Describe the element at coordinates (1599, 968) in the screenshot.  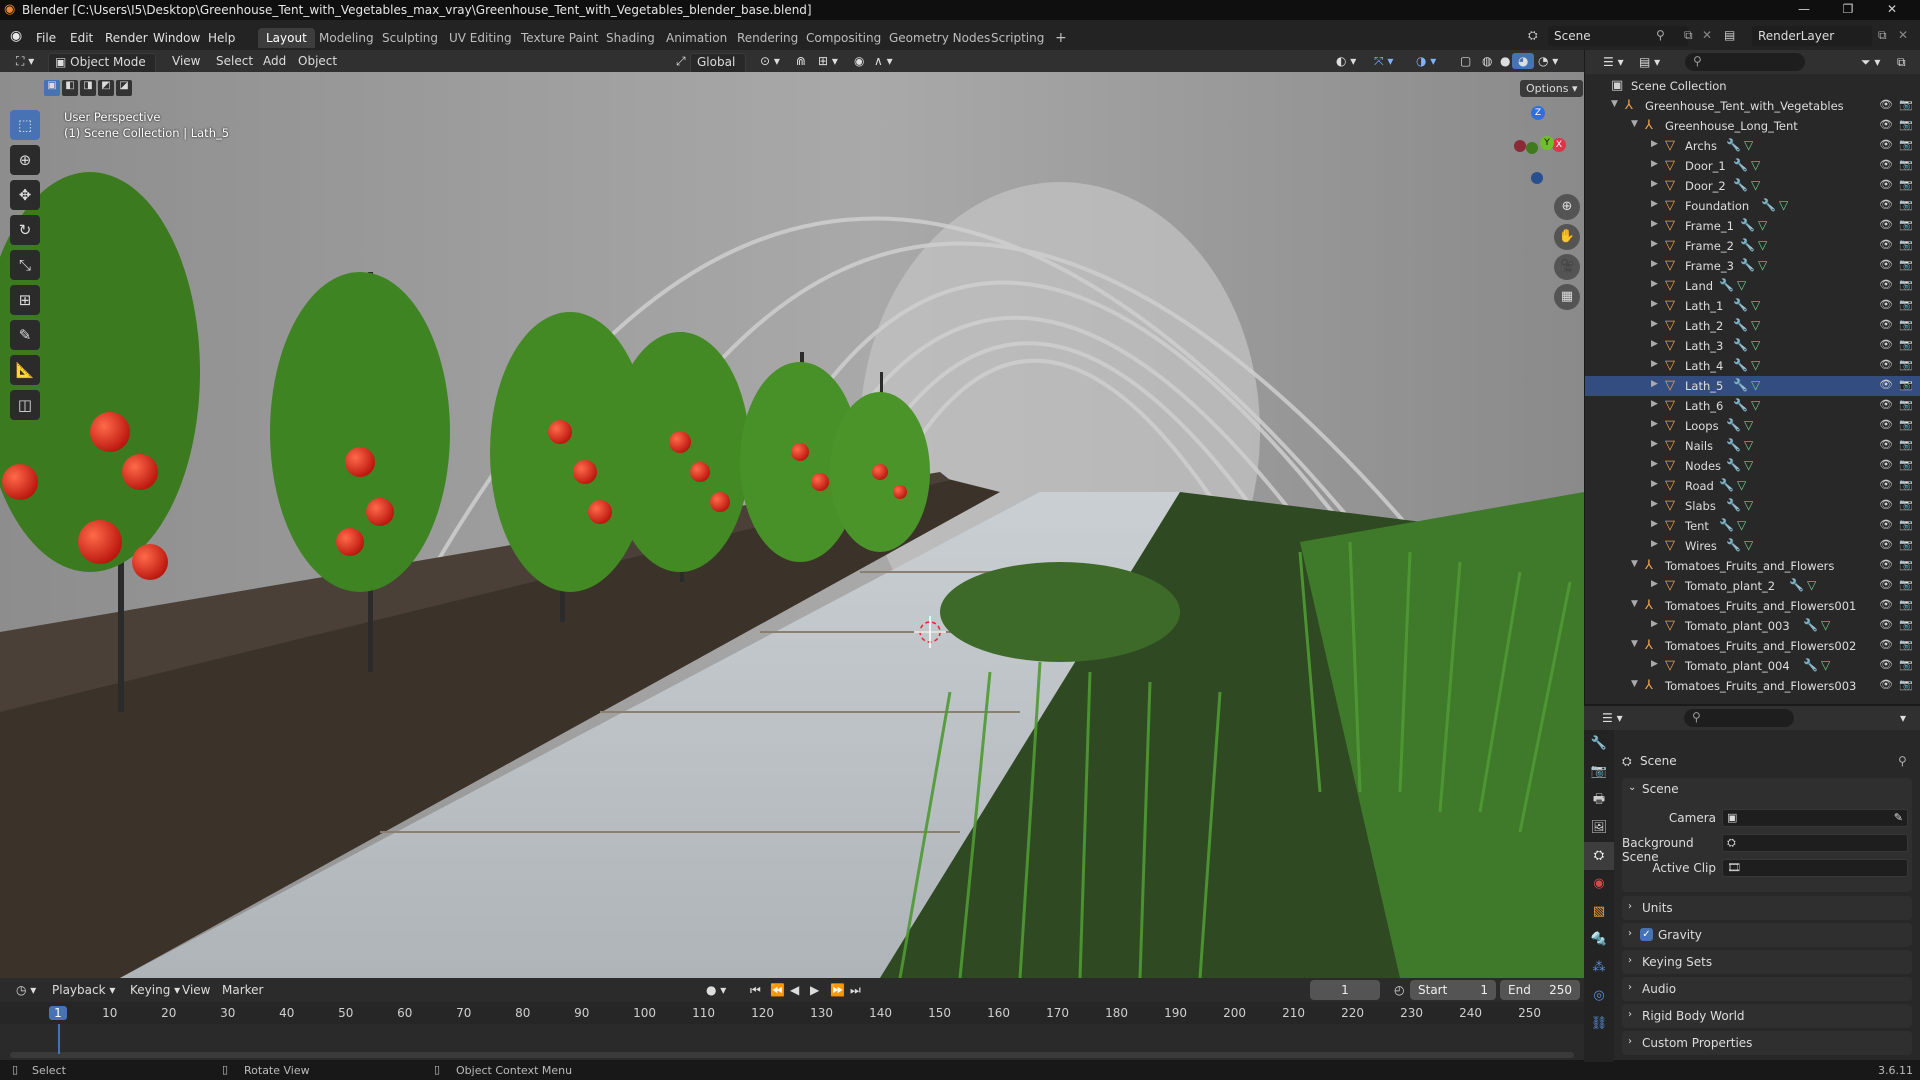
I see `particles-tab-icon: ⁂` at that location.